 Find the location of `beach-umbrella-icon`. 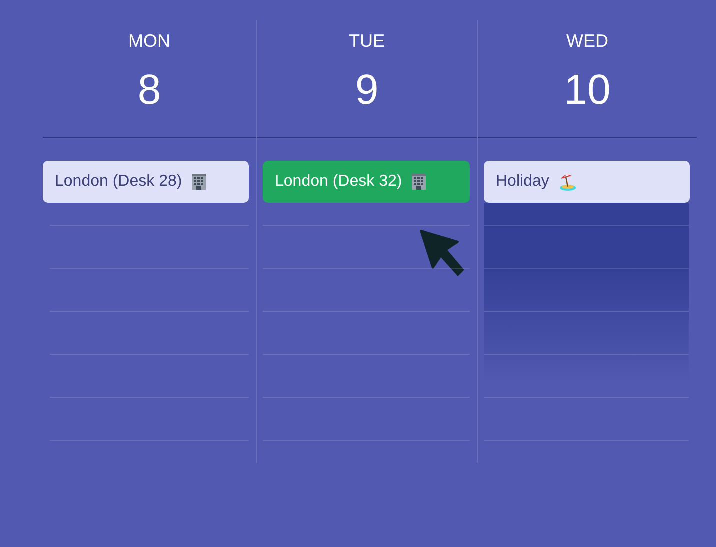

beach-umbrella-icon is located at coordinates (567, 182).